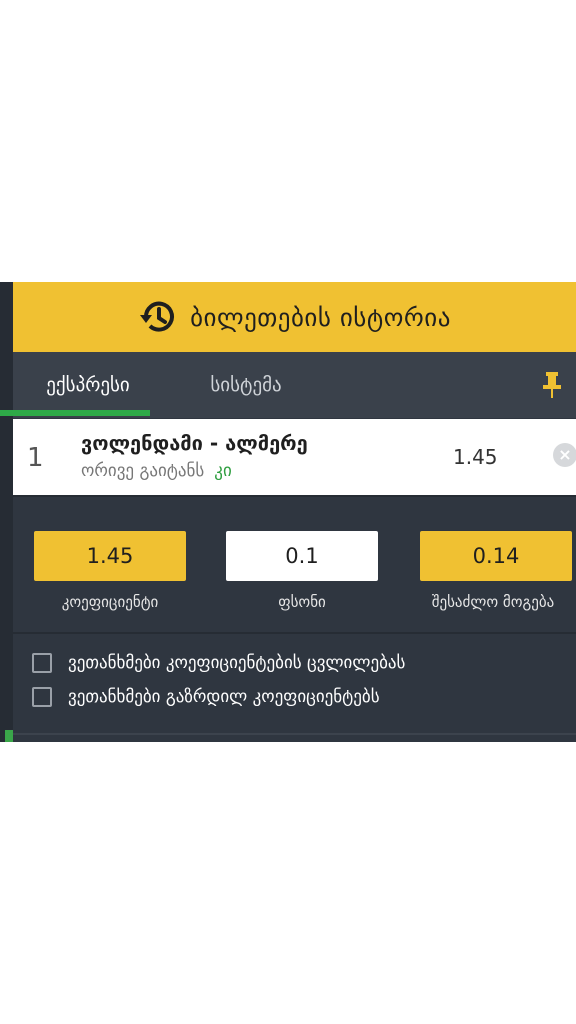 This screenshot has height=1024, width=576. I want to click on bet-type-tabs: ექსპრესი სისტემა, so click(294, 385).